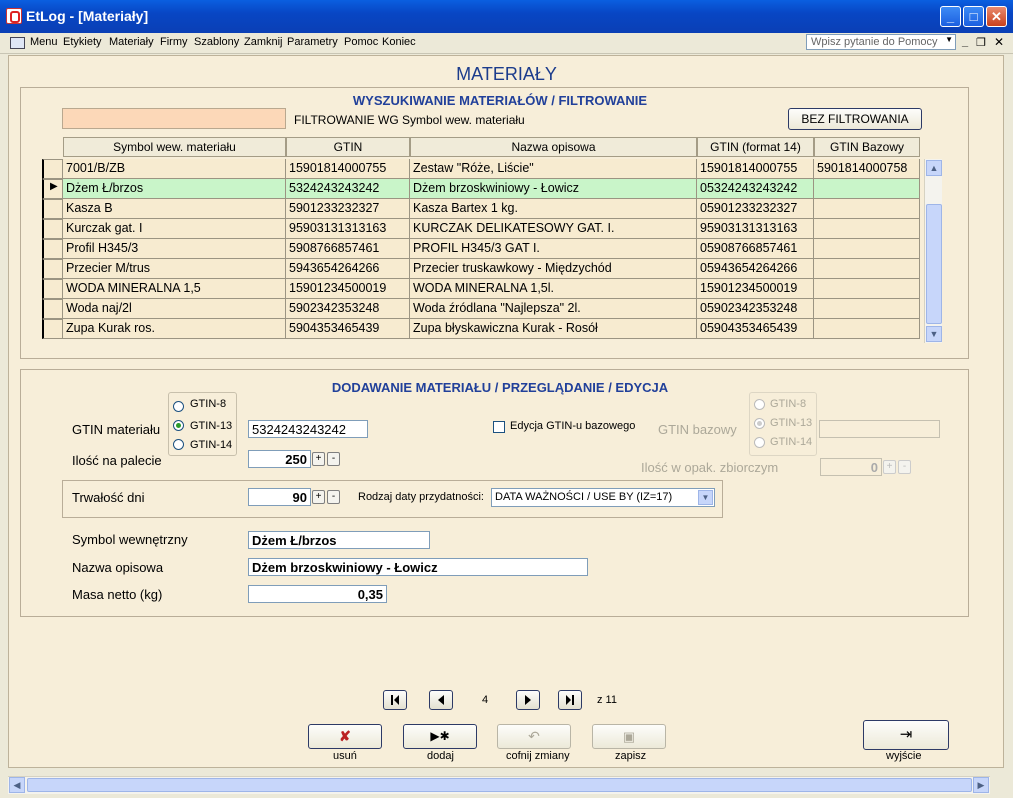  Describe the element at coordinates (934, 264) in the screenshot. I see `scroll-thumb` at that location.